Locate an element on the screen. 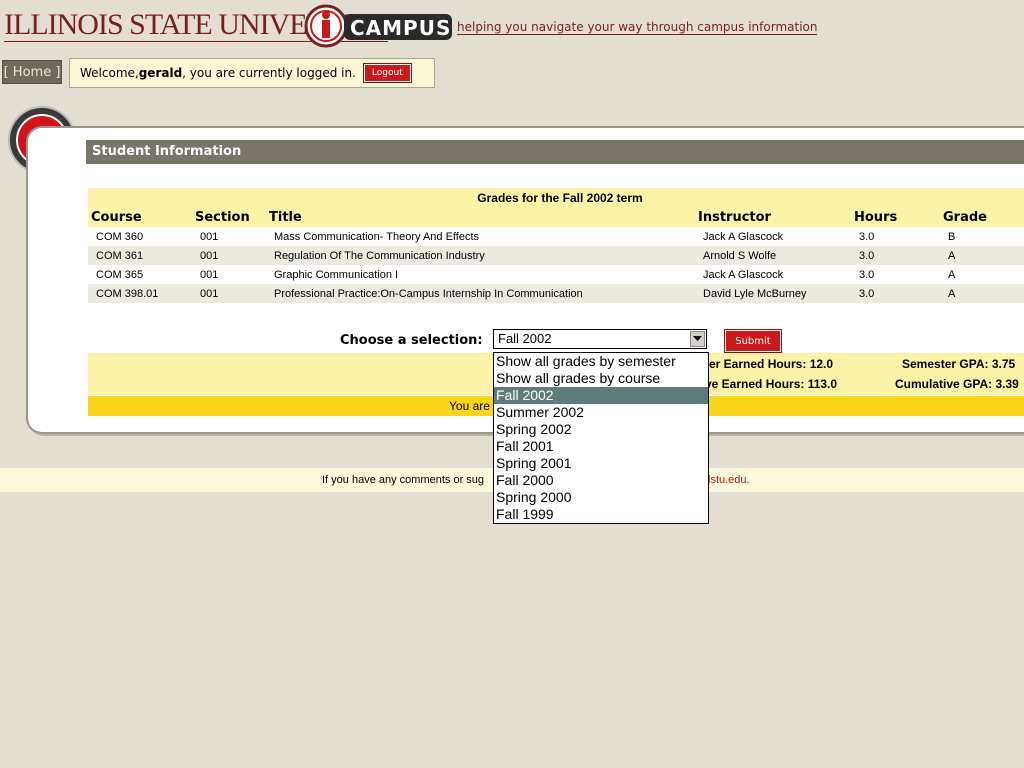  dropdown-option: Fall 2000 is located at coordinates (601, 480).